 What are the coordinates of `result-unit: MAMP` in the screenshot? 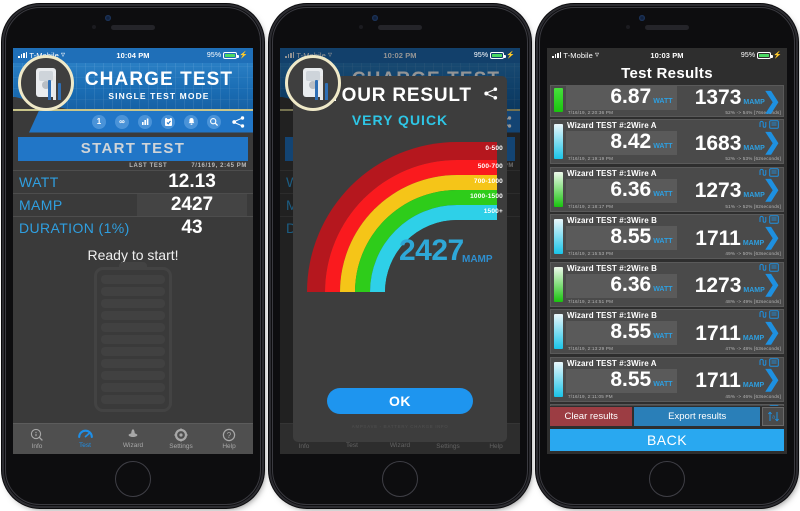 It's located at (477, 259).